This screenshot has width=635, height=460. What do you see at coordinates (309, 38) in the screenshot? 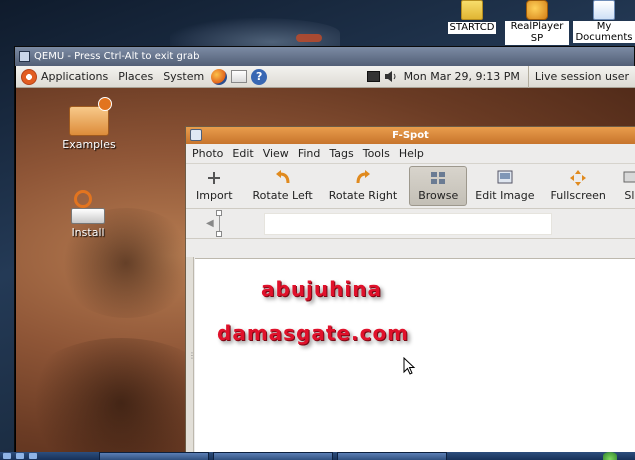
I see `wallpaper-car-light` at bounding box center [309, 38].